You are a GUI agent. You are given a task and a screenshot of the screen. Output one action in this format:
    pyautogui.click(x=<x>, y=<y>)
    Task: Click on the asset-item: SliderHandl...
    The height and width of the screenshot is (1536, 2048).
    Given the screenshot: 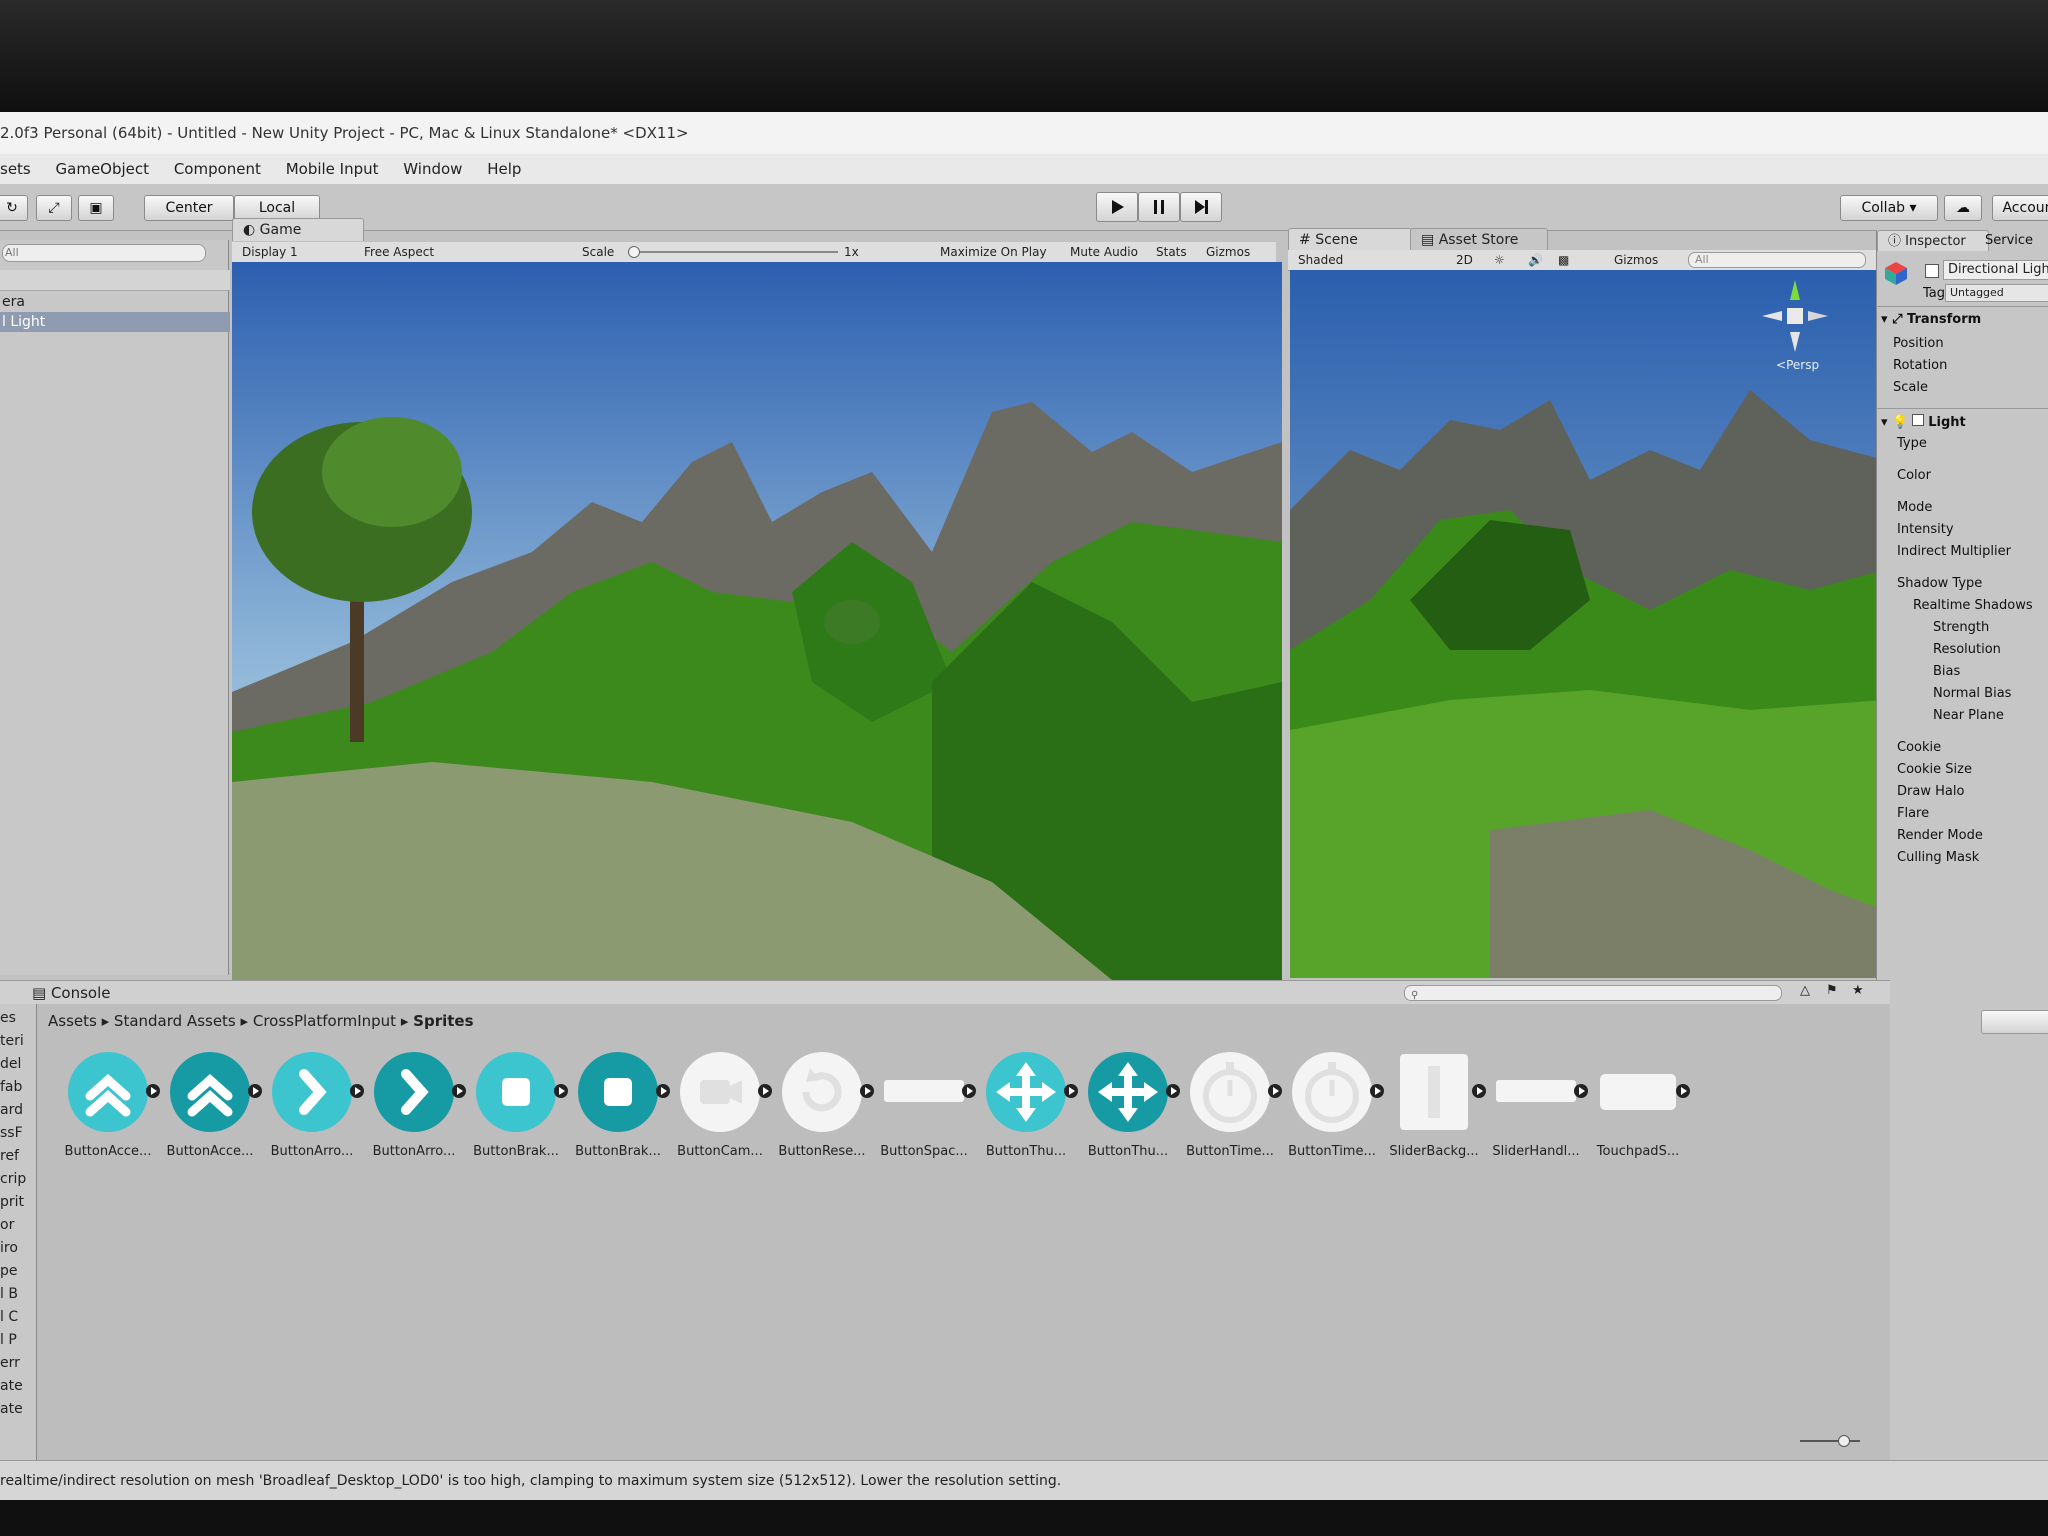 What is the action you would take?
    pyautogui.click(x=1537, y=1110)
    